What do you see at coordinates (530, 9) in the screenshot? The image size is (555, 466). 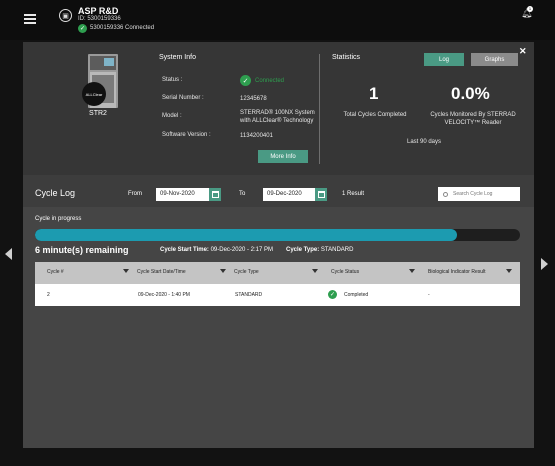 I see `notification-badge: 1` at bounding box center [530, 9].